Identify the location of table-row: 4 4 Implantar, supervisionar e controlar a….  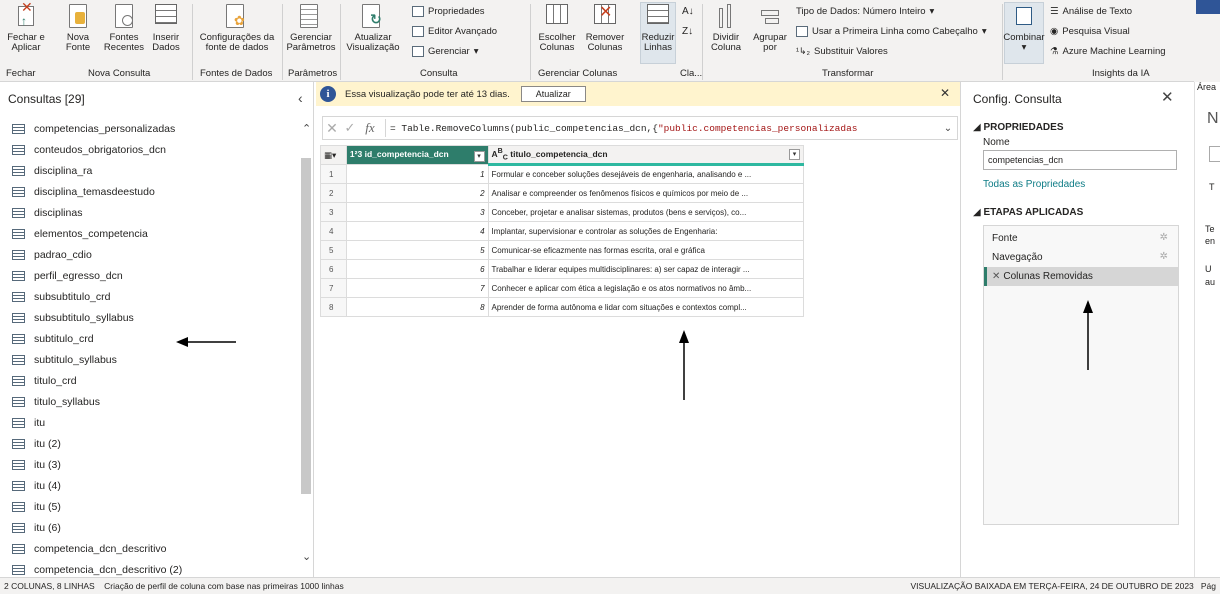
(562, 231).